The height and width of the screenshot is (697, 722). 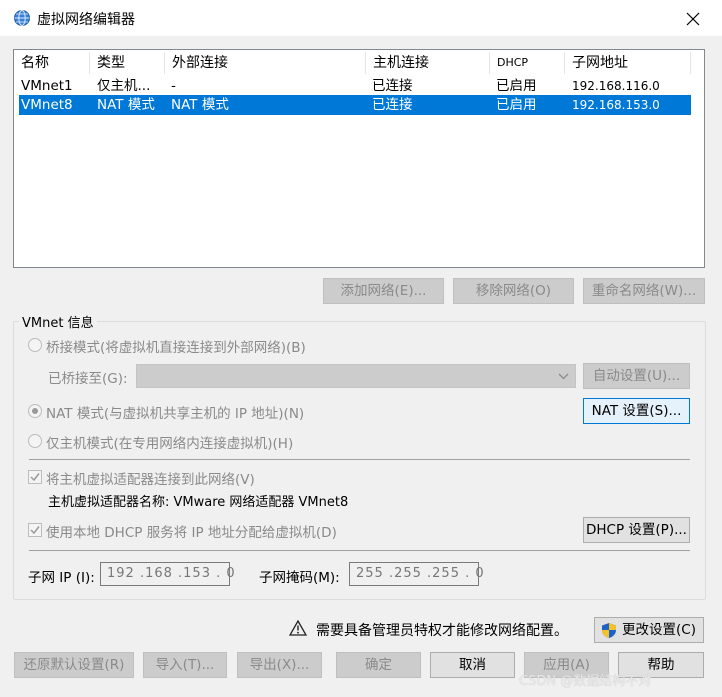 What do you see at coordinates (167, 574) in the screenshot?
I see `subnet-ip-field: 192 .168 .153 . 0` at bounding box center [167, 574].